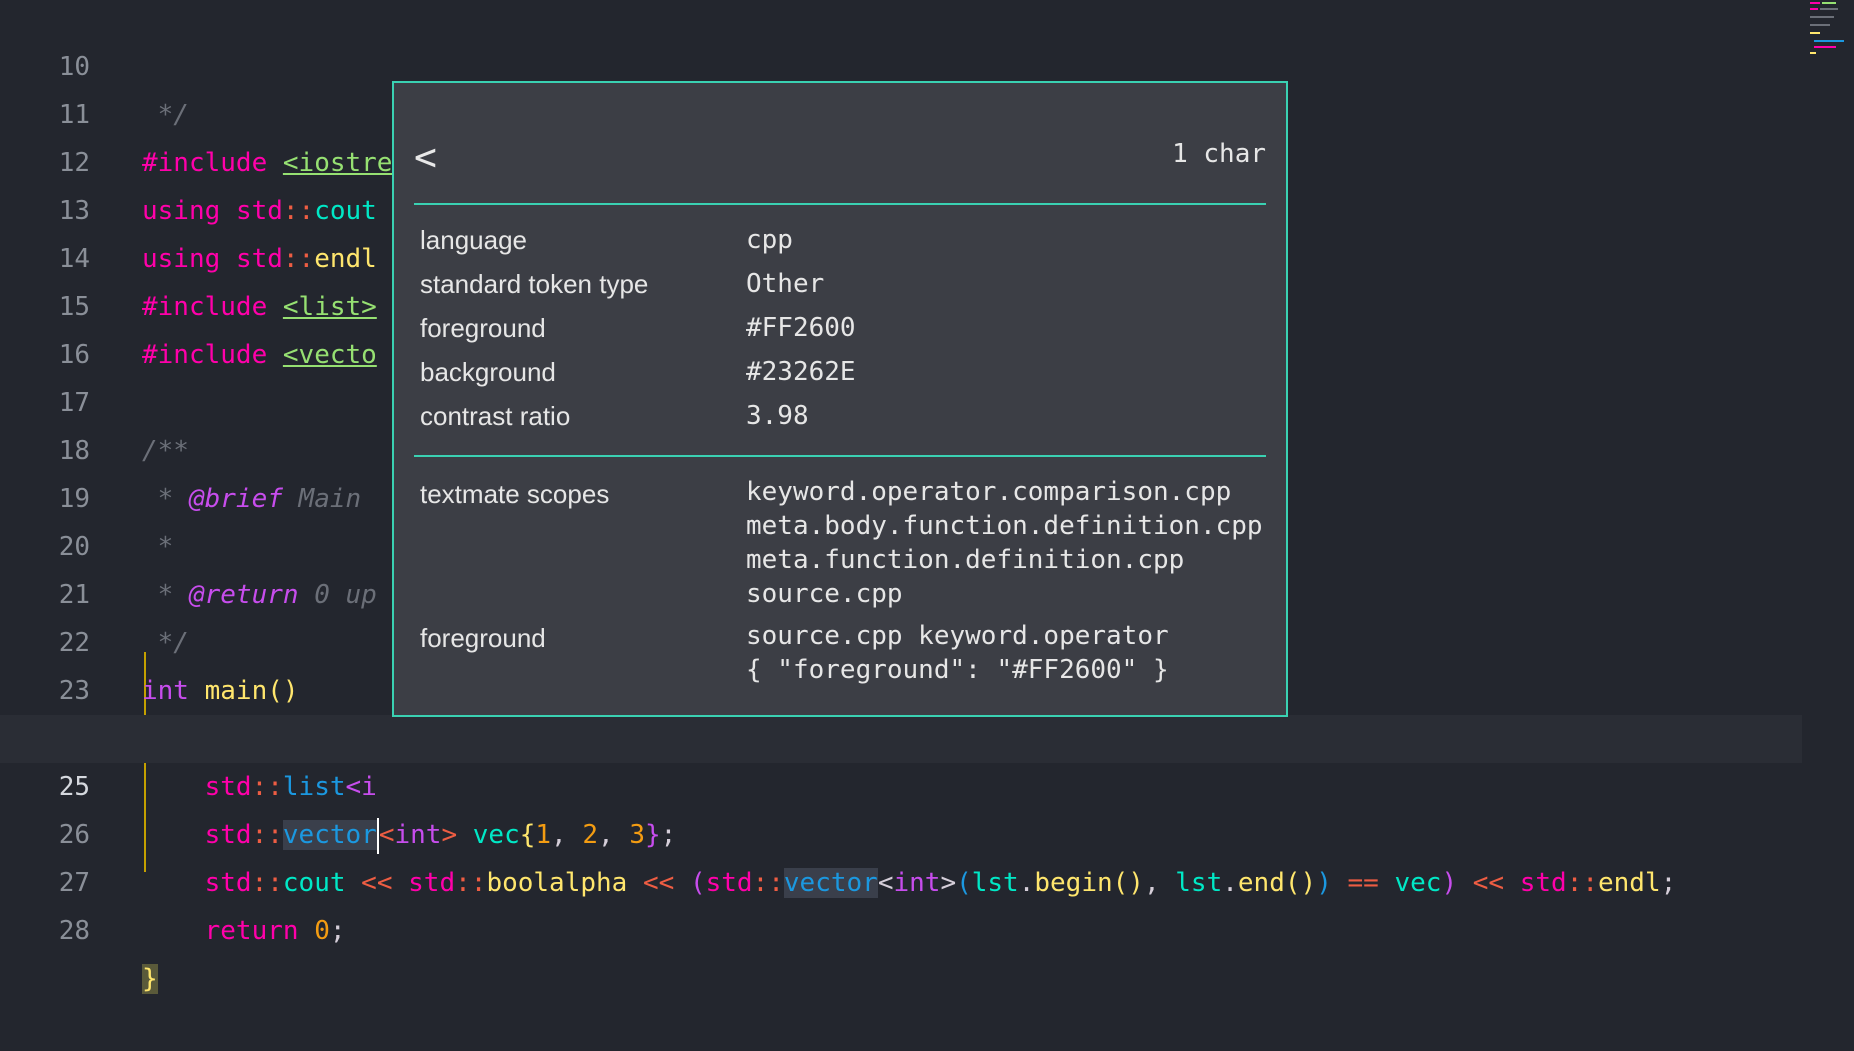  I want to click on info-value: cpp, so click(769, 240).